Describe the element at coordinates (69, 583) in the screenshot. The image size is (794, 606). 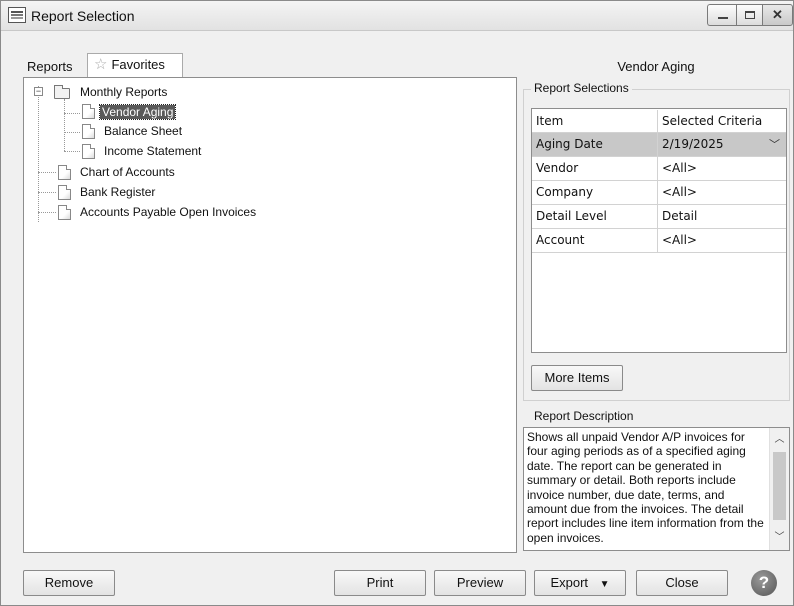
I see `remove-button: Remove` at that location.